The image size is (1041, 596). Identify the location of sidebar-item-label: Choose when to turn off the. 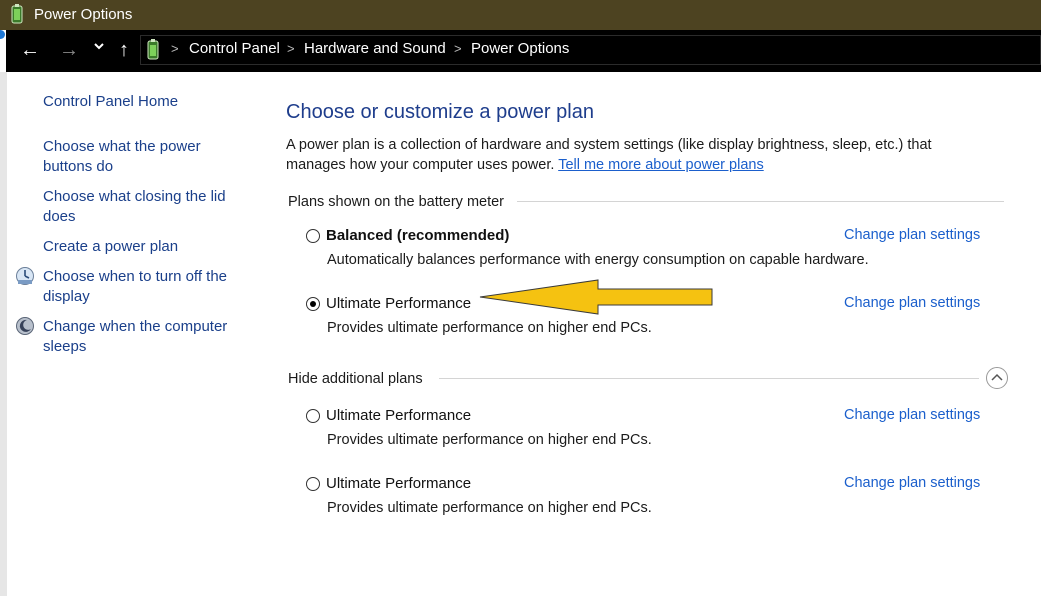
(135, 276).